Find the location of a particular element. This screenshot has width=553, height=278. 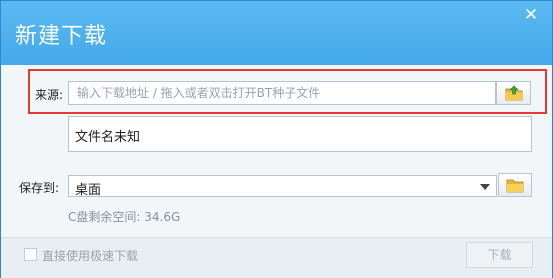

browse-folder-button is located at coordinates (515, 185).